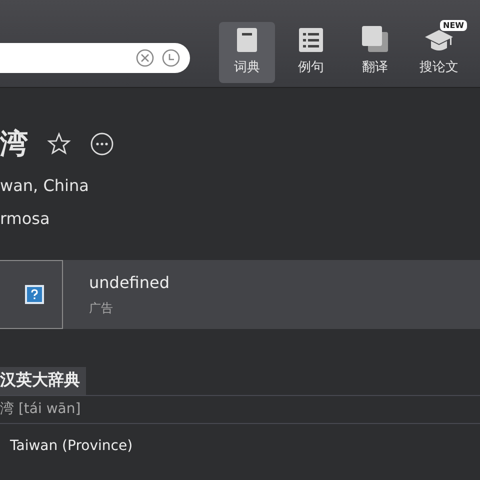 The width and height of the screenshot is (480, 480). Describe the element at coordinates (129, 282) in the screenshot. I see `ad-title: undefined` at that location.